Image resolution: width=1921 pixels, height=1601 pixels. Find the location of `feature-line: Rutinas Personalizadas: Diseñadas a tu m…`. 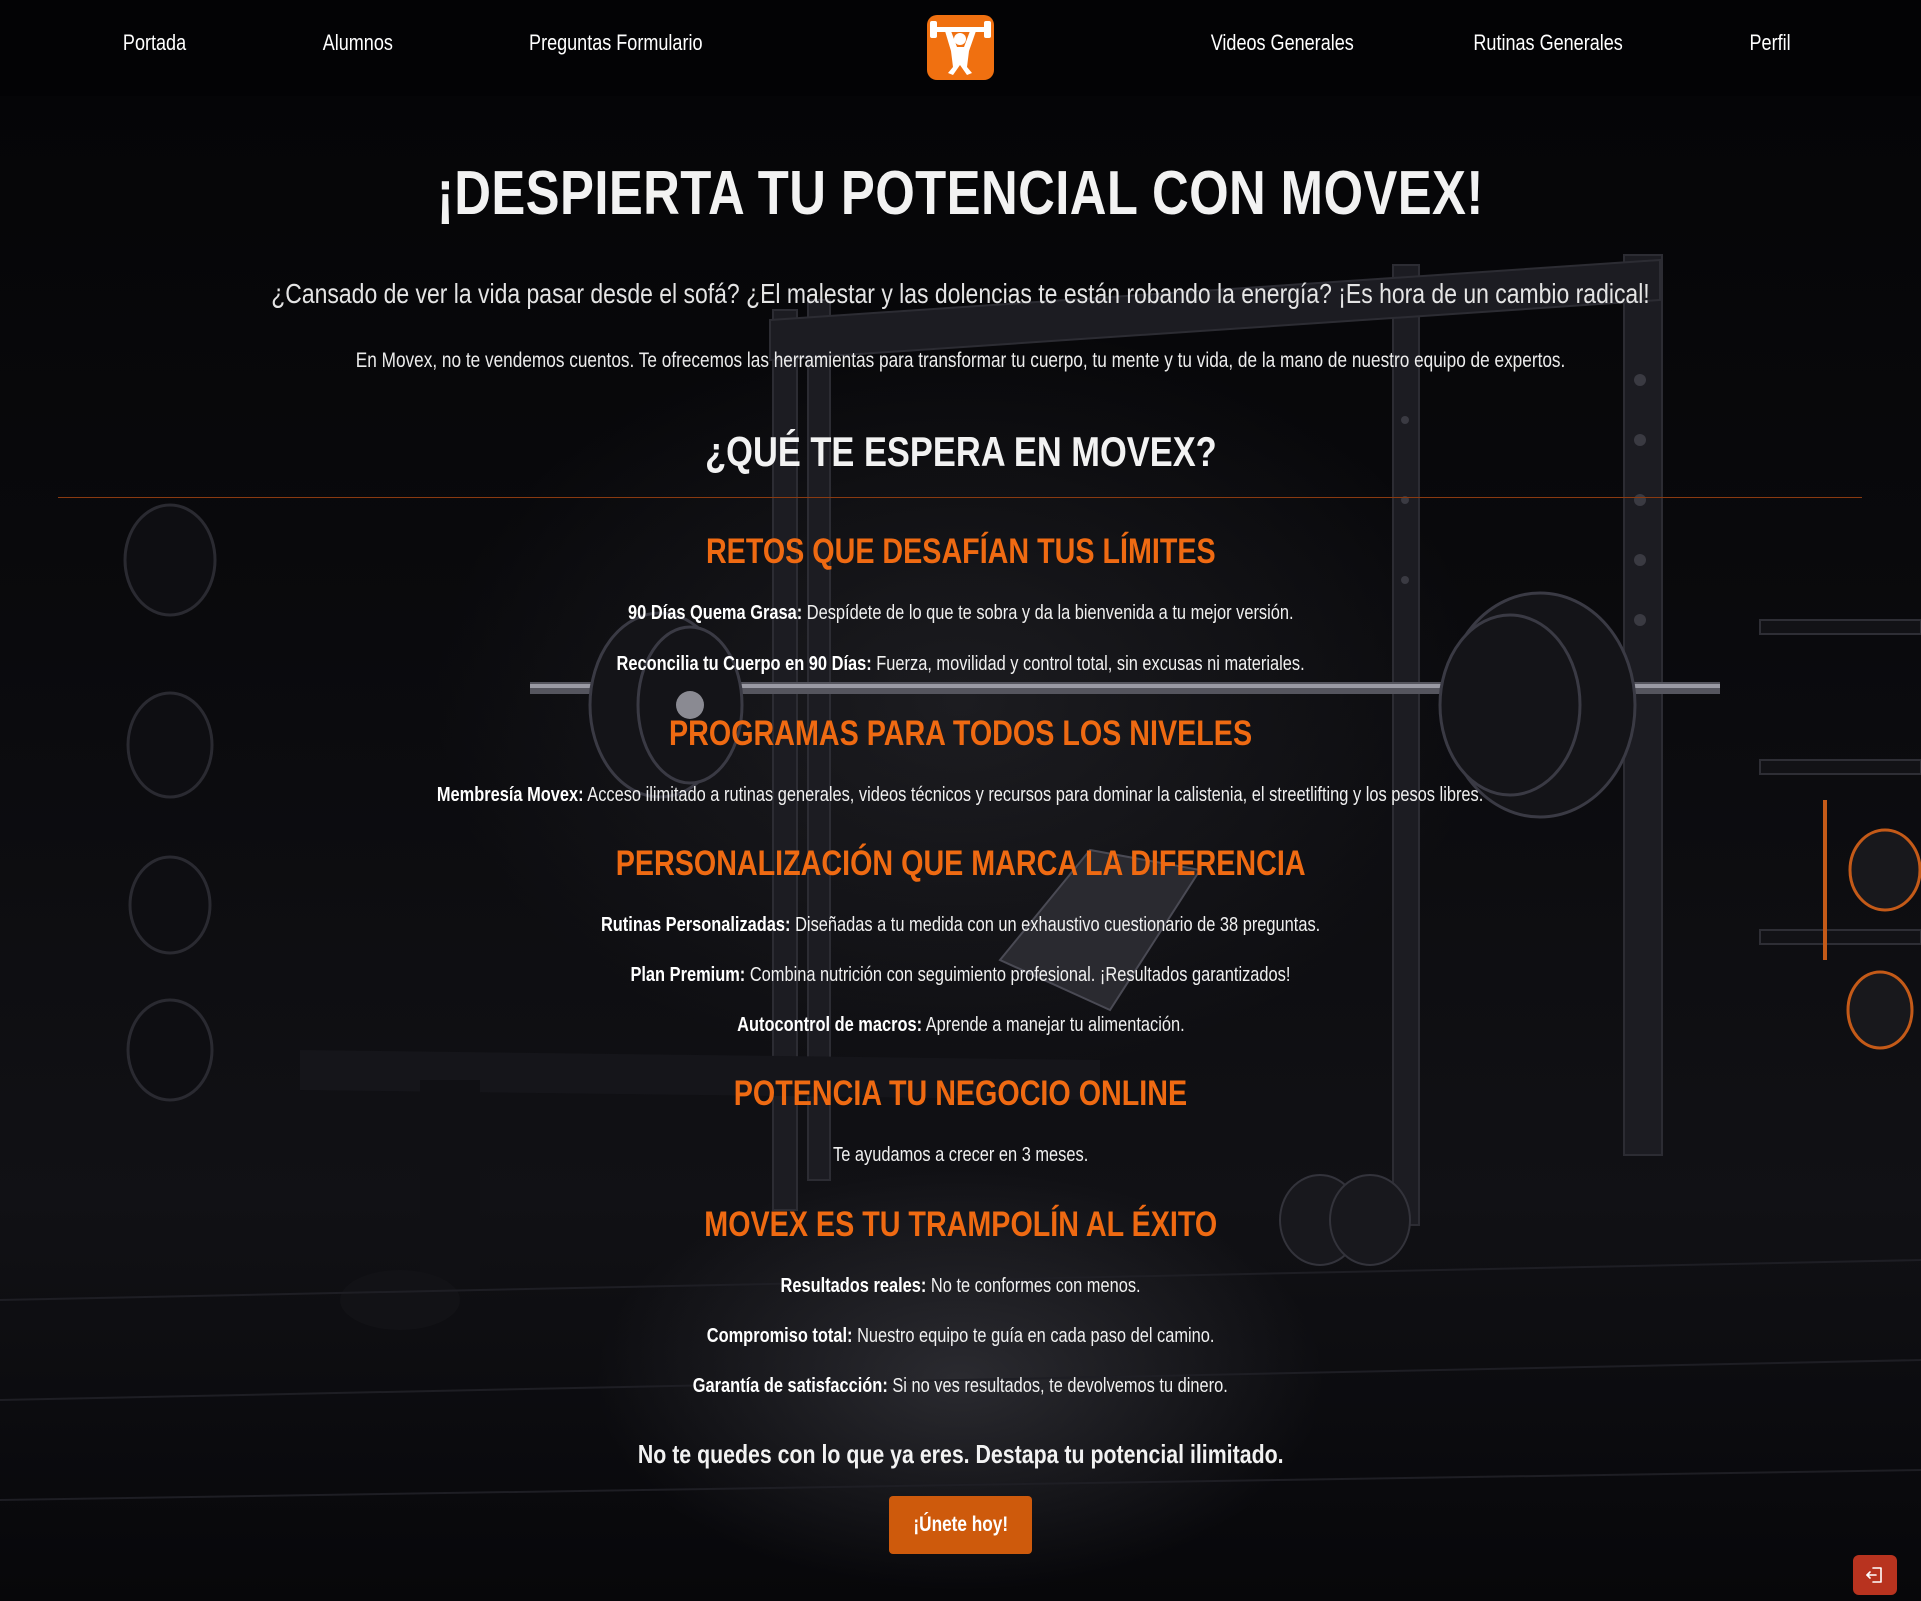

feature-line: Rutinas Personalizadas: Diseñadas a tu m… is located at coordinates (960, 925).